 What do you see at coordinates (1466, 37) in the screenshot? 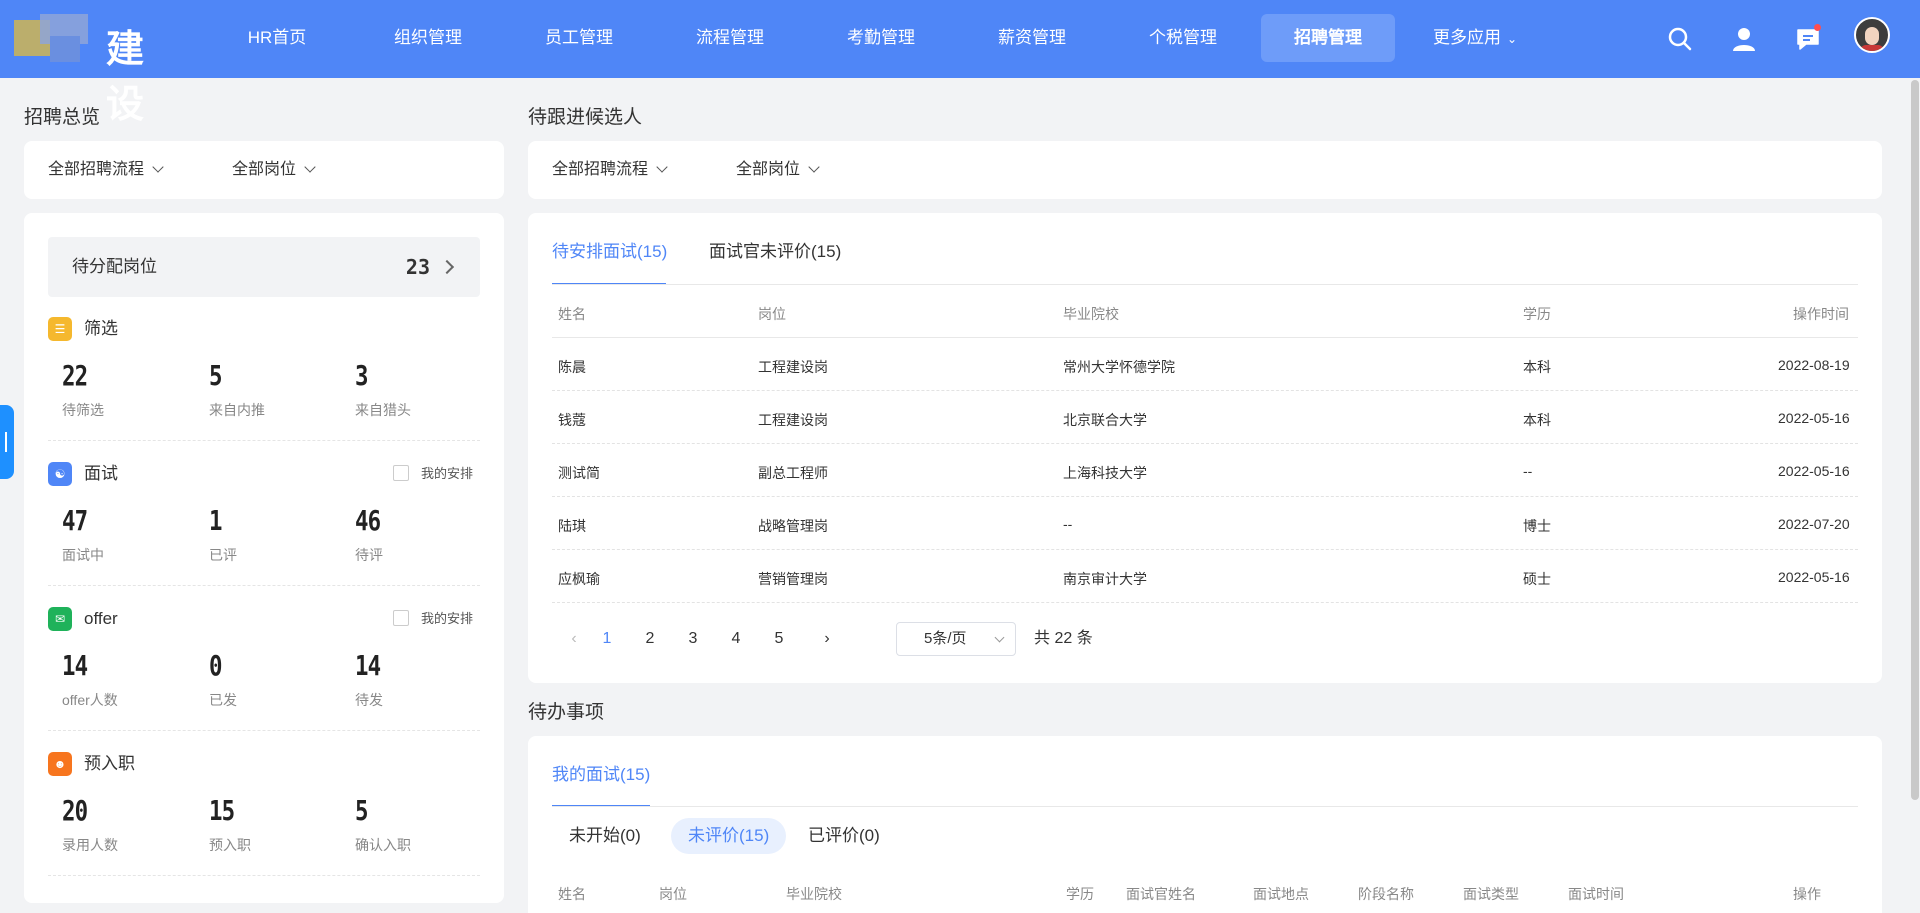
I see `nav-label: 更多应用` at bounding box center [1466, 37].